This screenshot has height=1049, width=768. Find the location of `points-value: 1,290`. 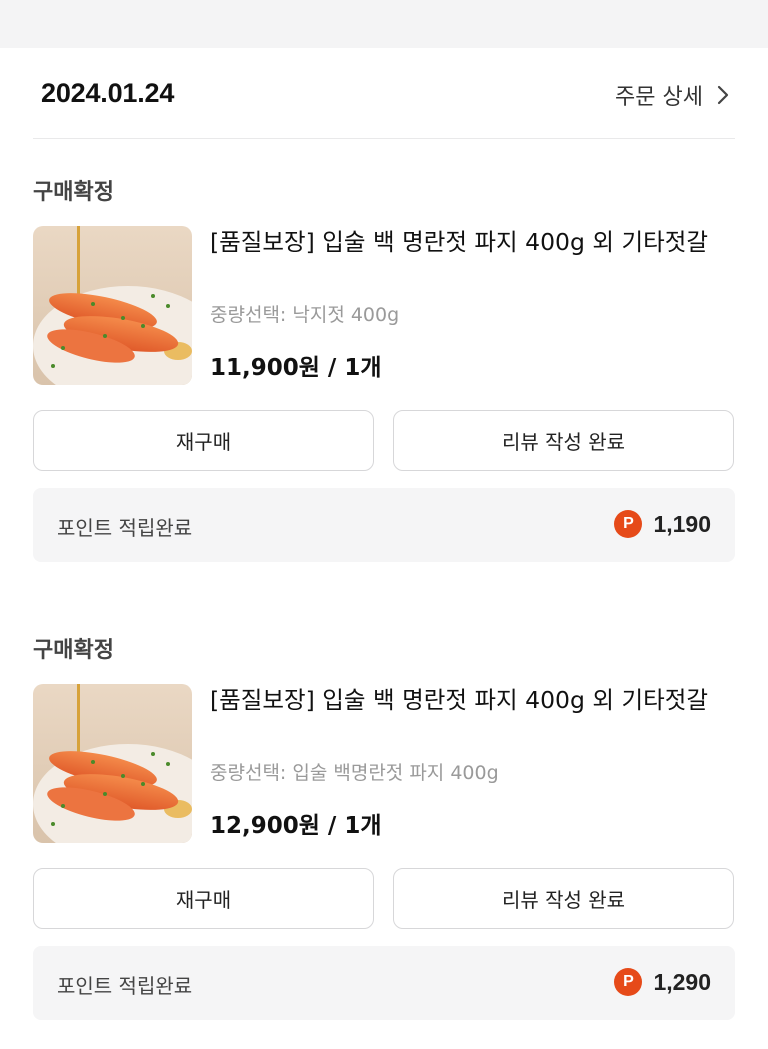

points-value: 1,290 is located at coordinates (682, 981).